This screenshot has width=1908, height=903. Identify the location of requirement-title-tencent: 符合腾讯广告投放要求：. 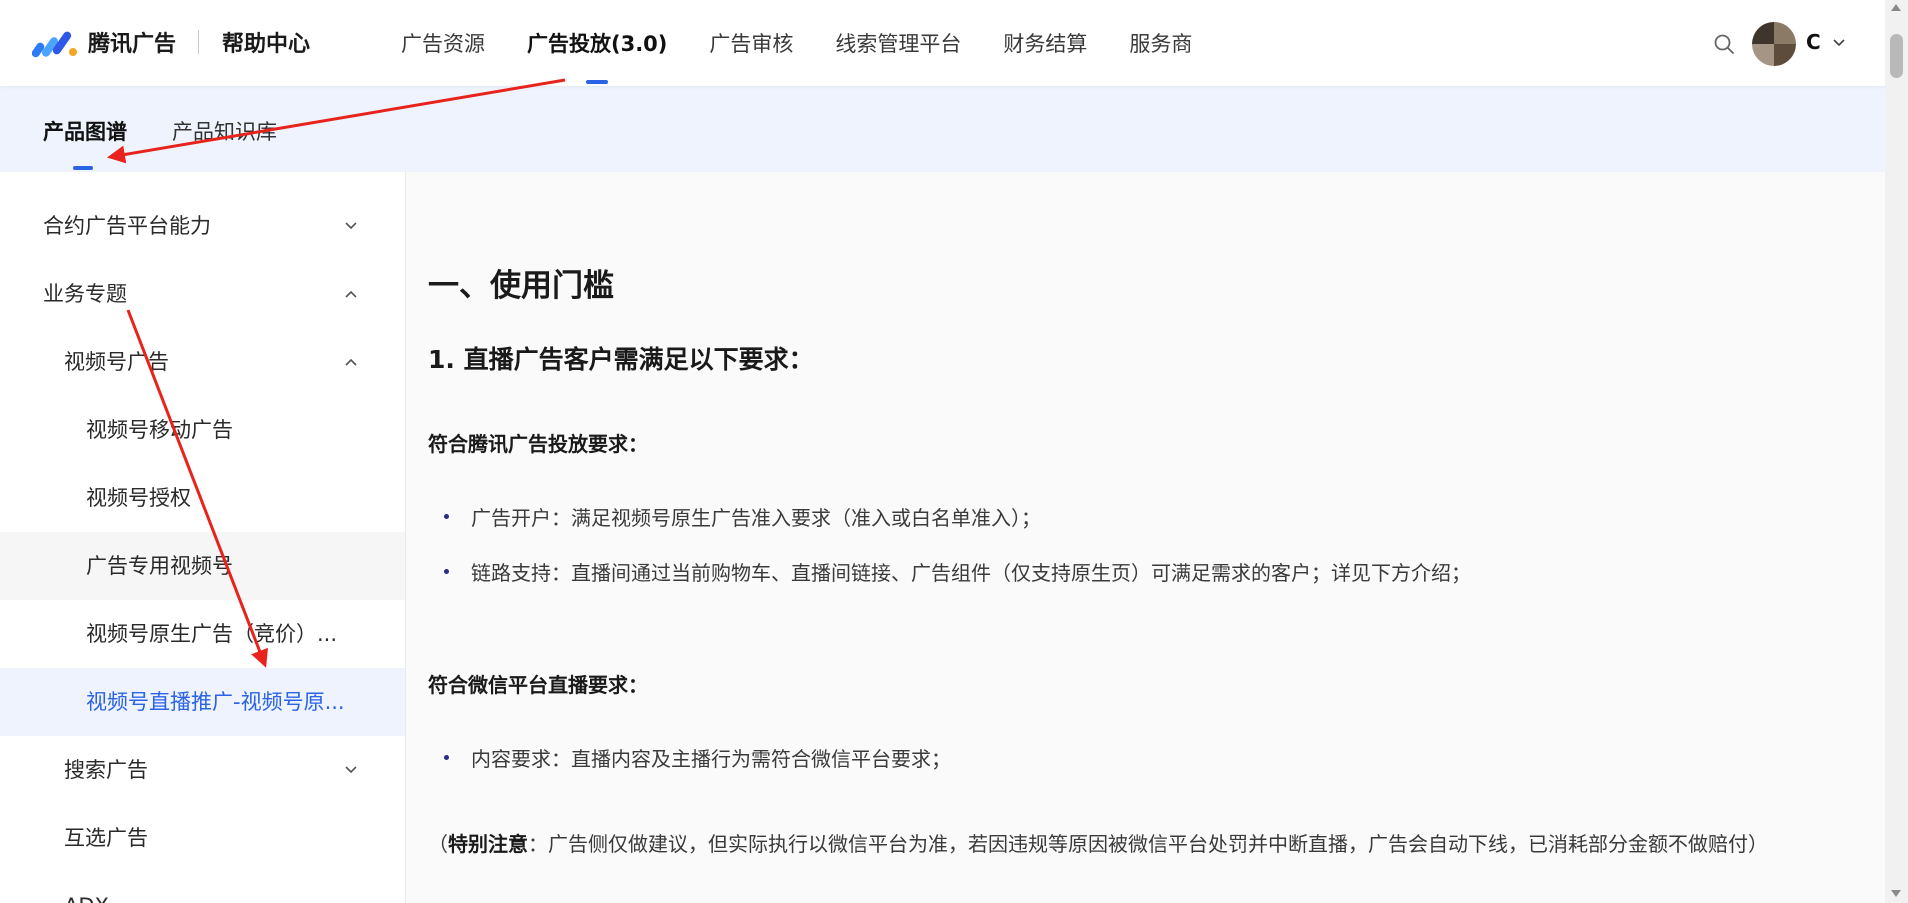
(538, 444).